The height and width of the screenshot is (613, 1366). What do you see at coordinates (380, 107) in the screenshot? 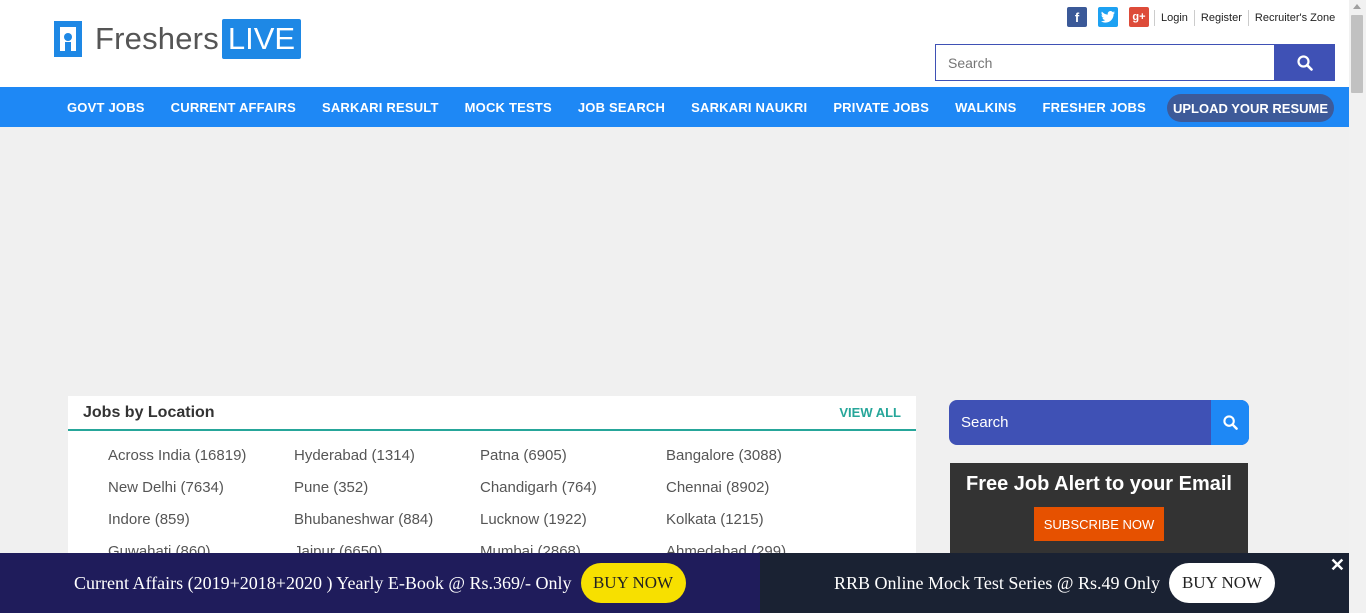
I see `nav-sarkari-result: SARKARI RESULT` at bounding box center [380, 107].